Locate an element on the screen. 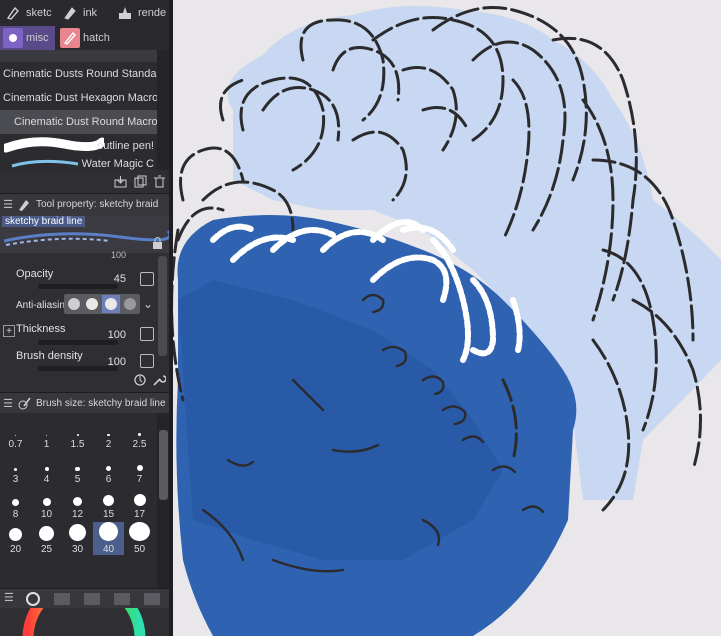  brush-size-option: 15 is located at coordinates (108, 503).